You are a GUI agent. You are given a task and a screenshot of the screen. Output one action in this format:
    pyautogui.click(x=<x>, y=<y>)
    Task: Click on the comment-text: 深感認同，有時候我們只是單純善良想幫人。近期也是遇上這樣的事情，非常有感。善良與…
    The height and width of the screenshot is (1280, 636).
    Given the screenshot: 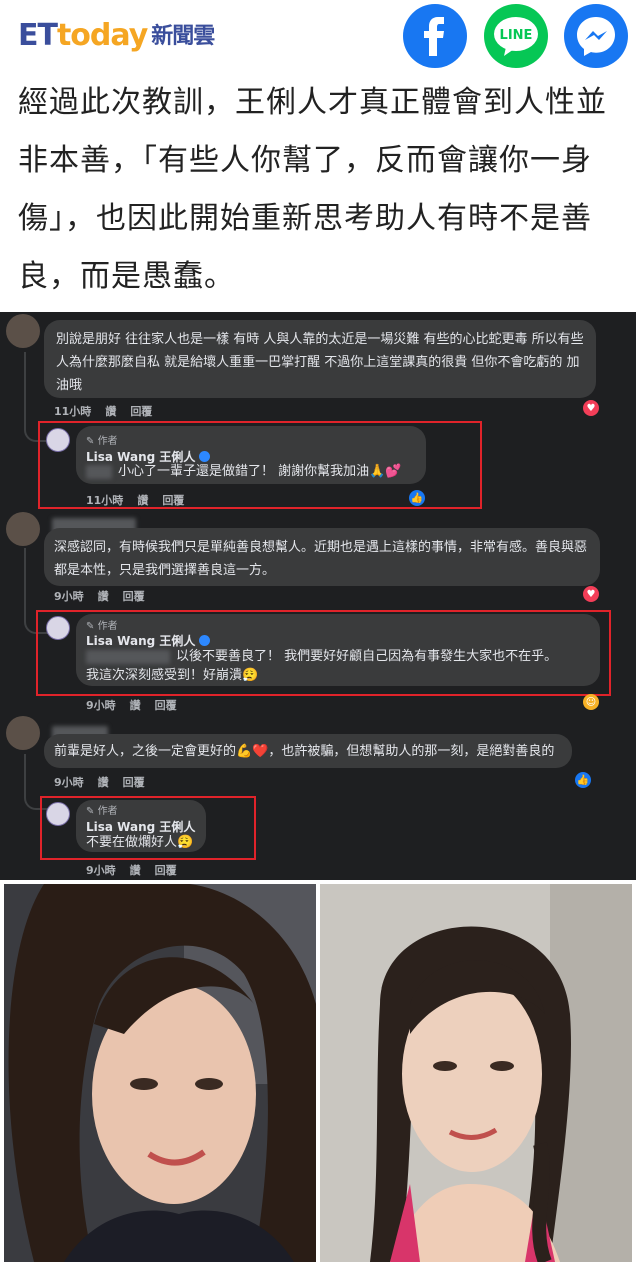 What is the action you would take?
    pyautogui.click(x=321, y=559)
    